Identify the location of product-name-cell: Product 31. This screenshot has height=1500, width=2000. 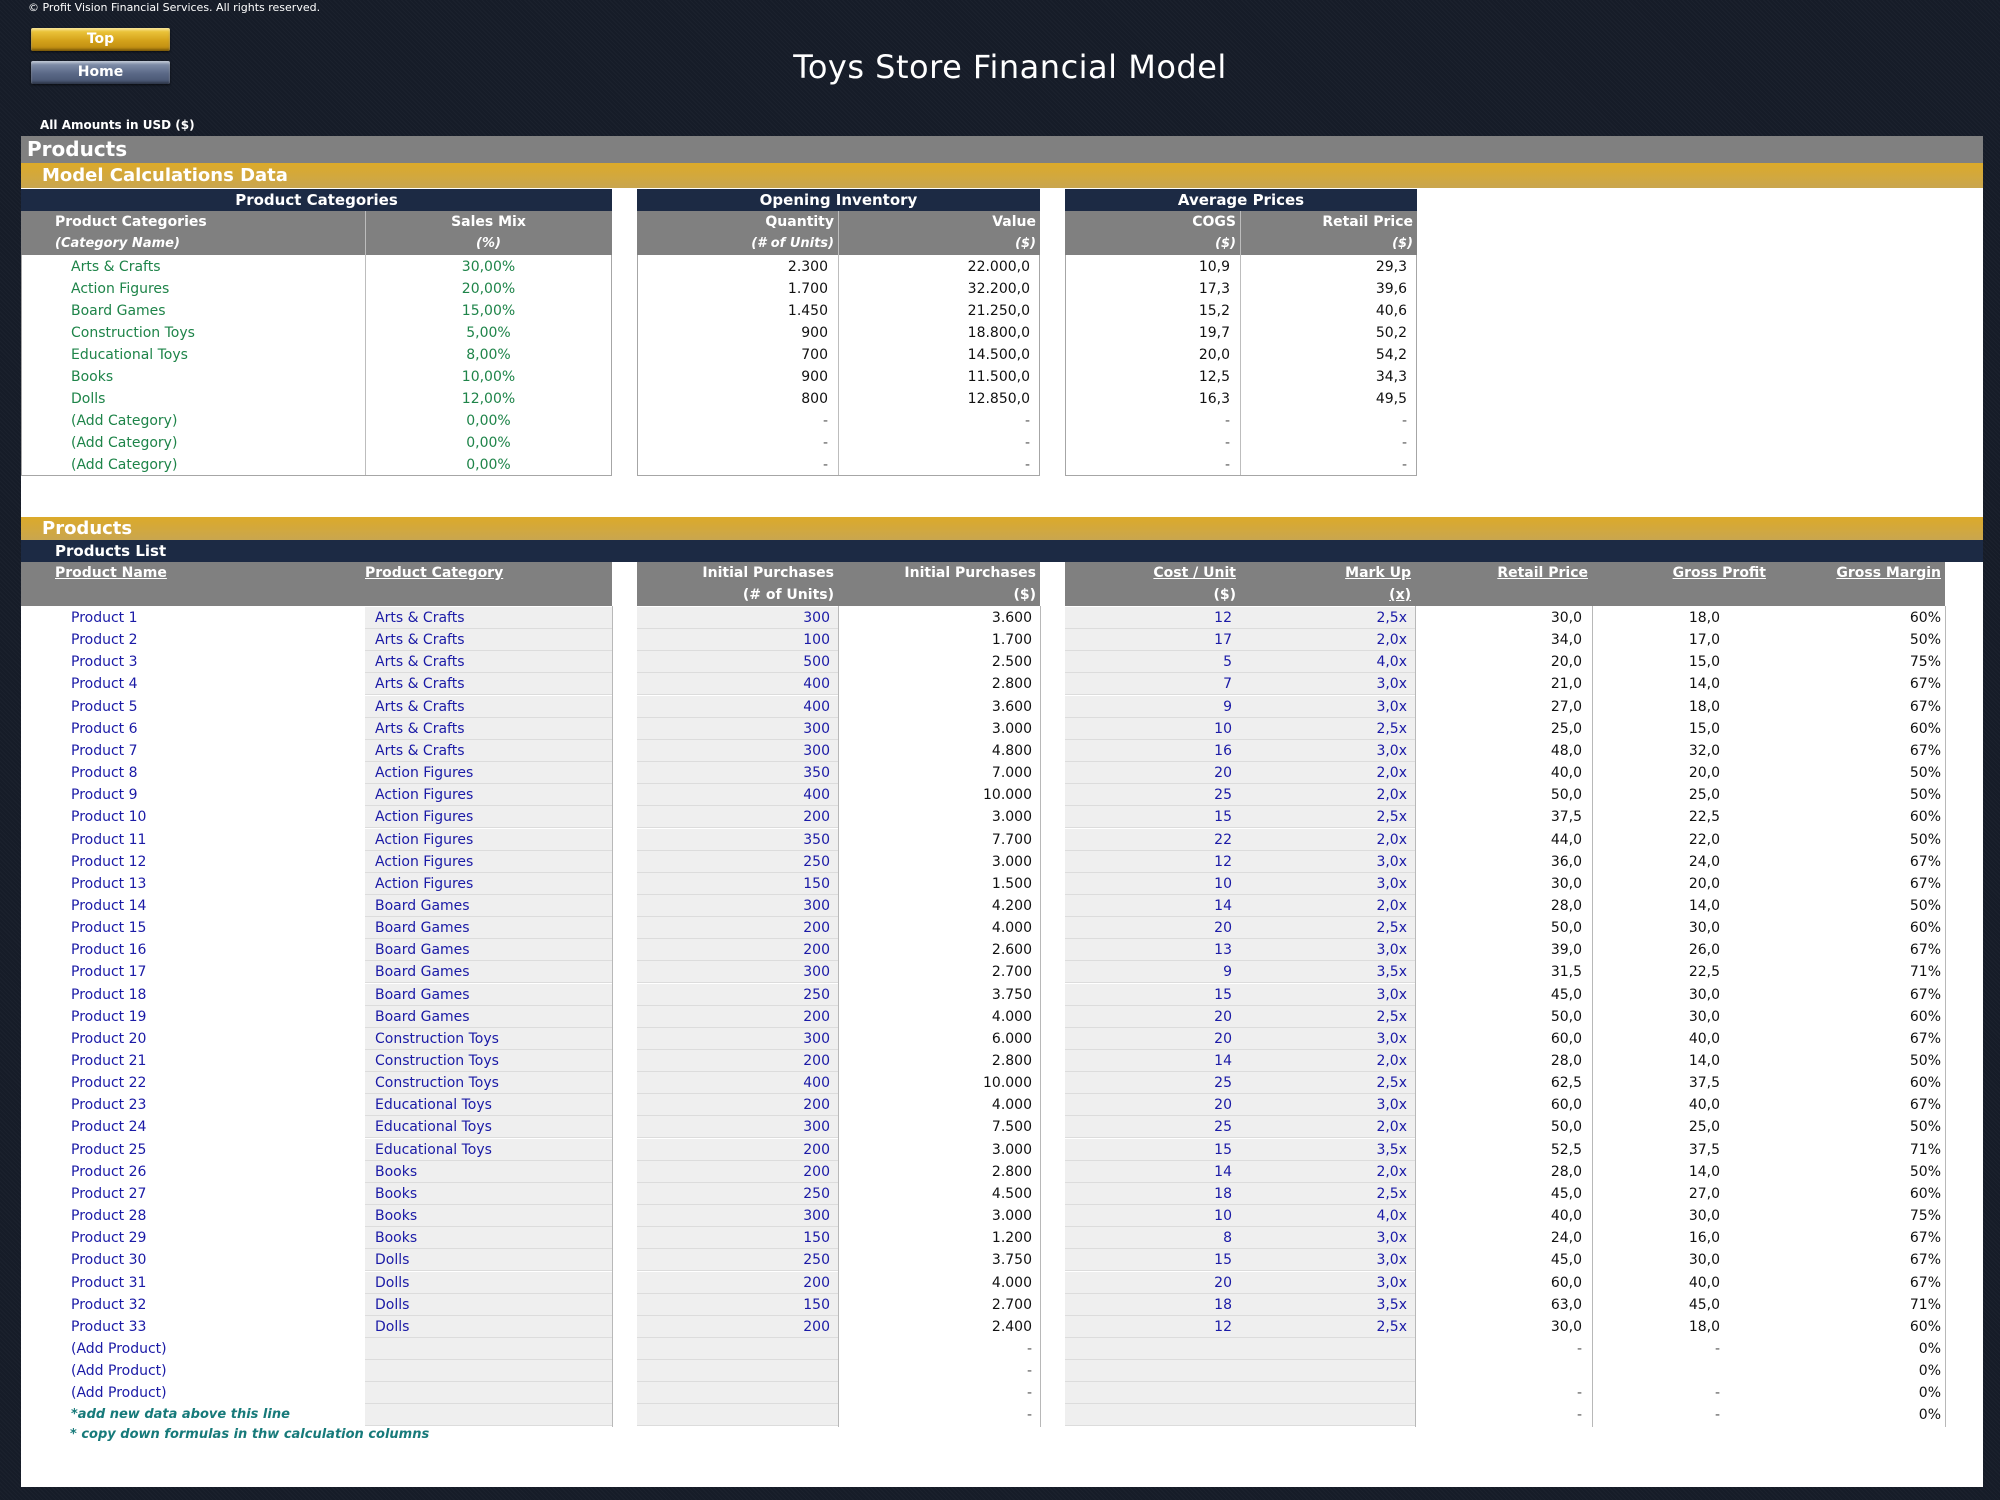
(193, 1283).